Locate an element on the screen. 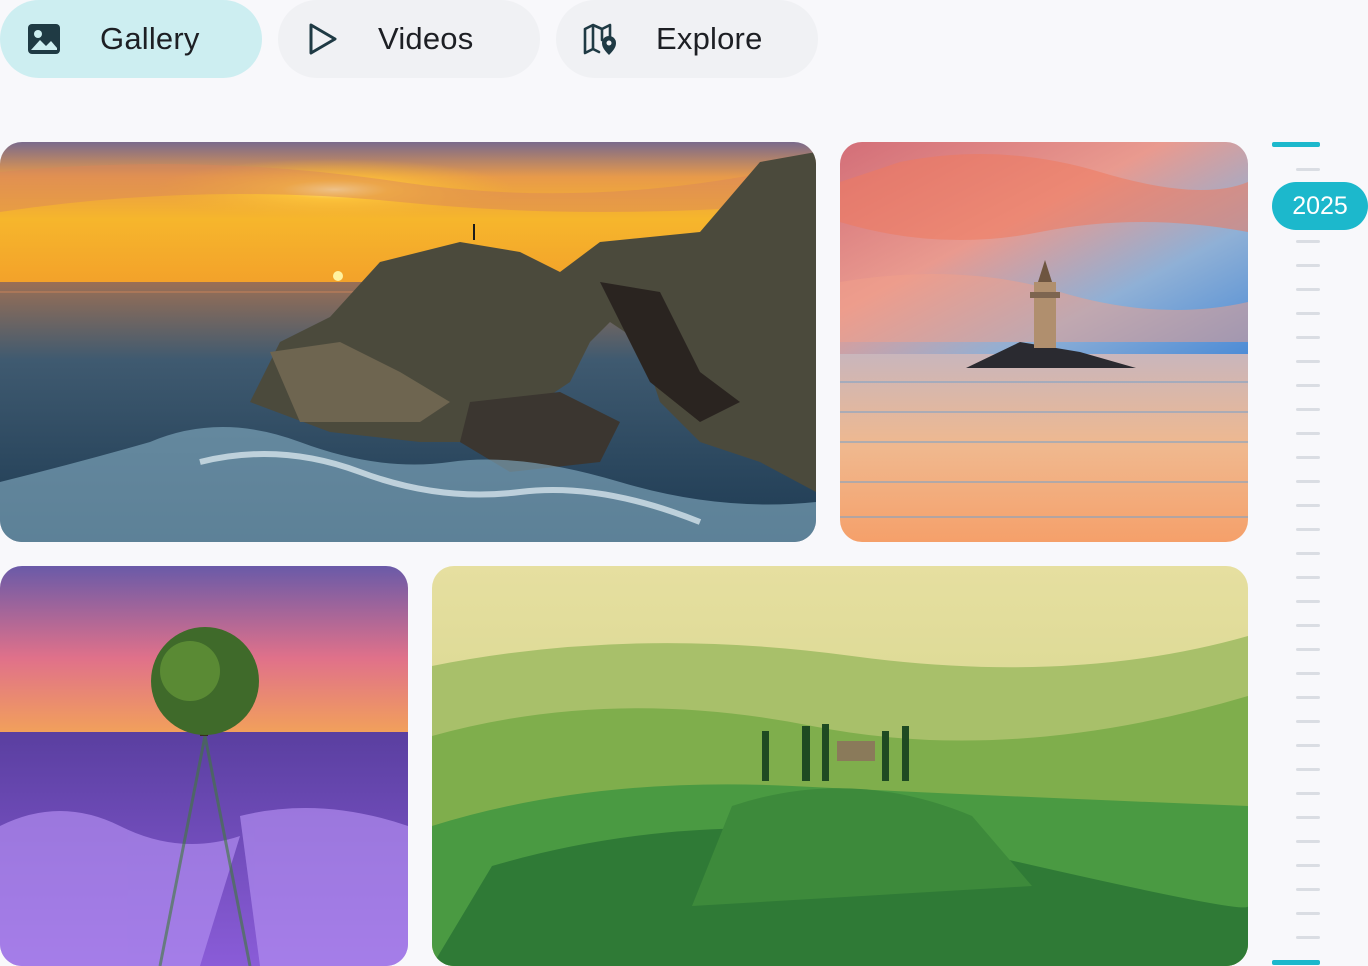  timeline-scrubber: 2025 is located at coordinates (1320, 553).